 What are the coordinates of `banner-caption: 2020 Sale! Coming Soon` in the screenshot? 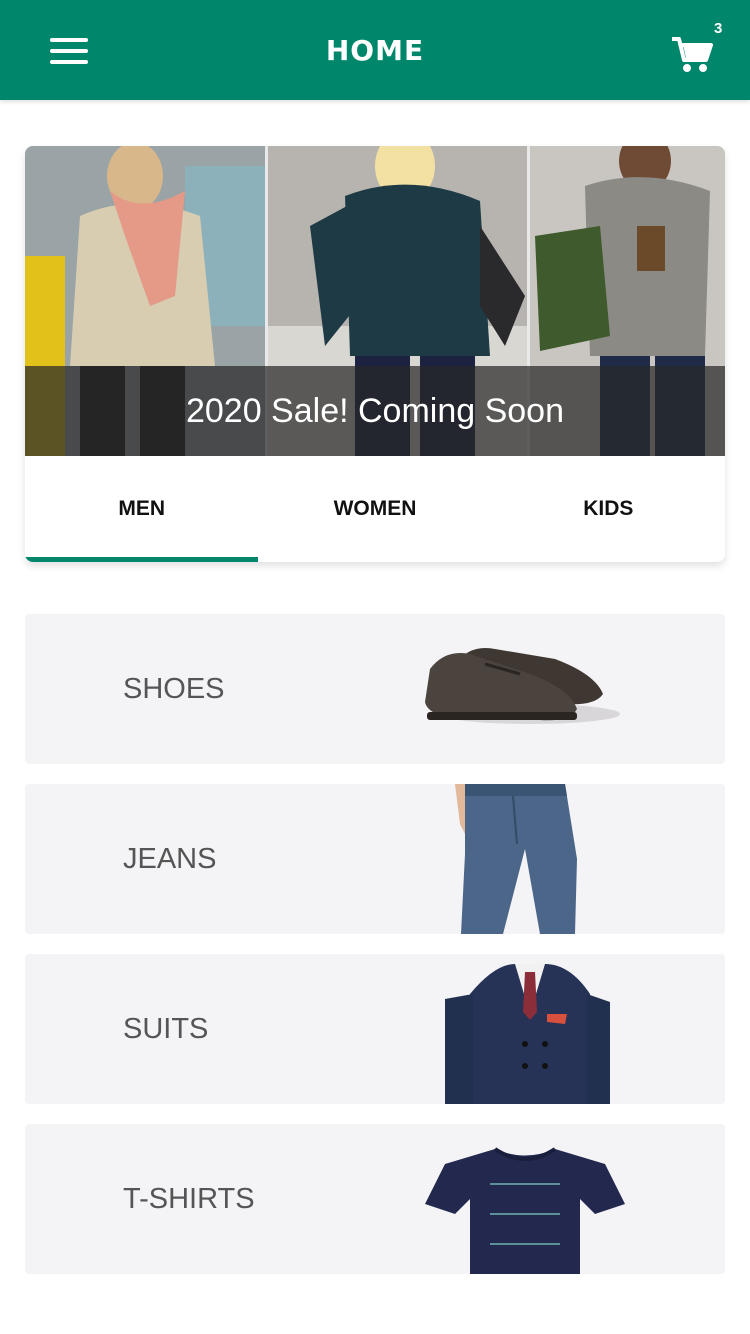 It's located at (375, 411).